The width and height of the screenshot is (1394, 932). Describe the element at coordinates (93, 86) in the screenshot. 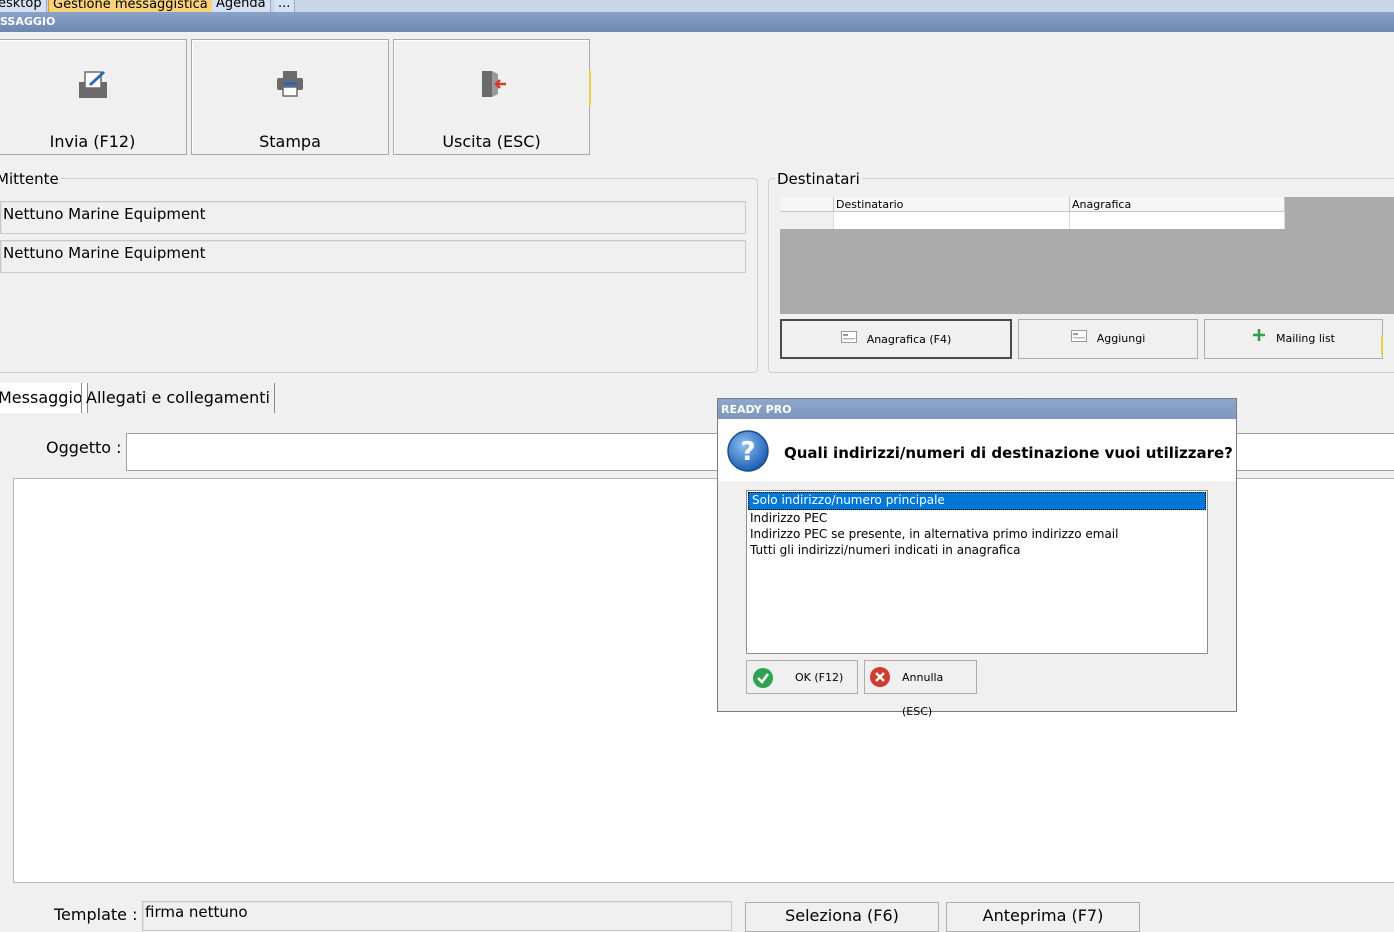

I see `compose-icon` at that location.